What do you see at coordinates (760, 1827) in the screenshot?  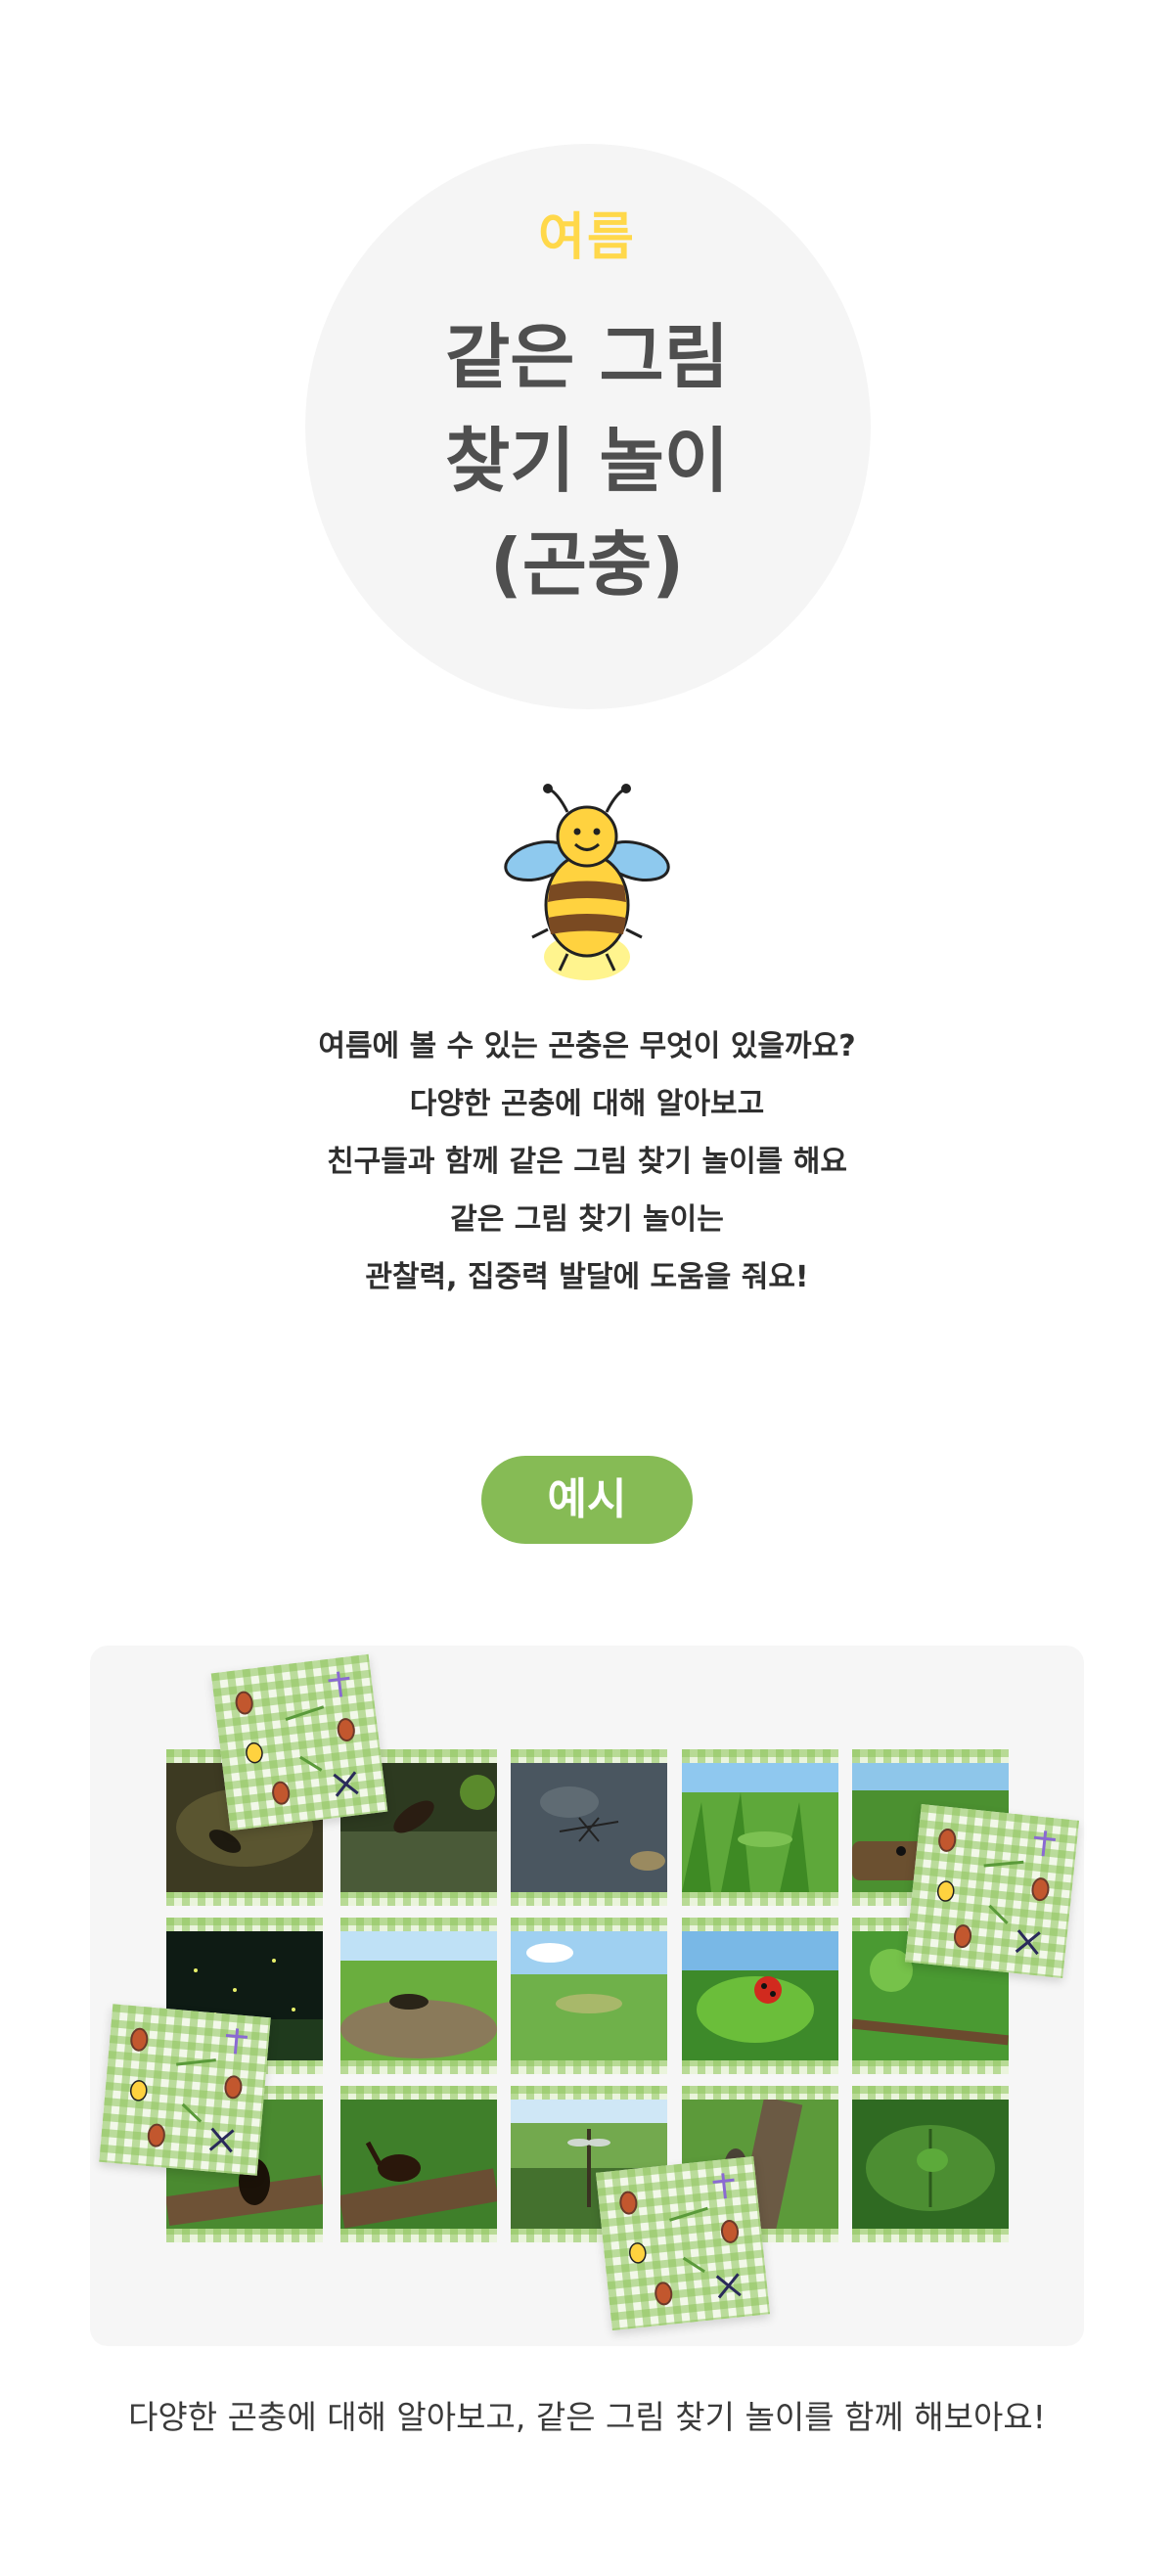 I see `card-katydid` at bounding box center [760, 1827].